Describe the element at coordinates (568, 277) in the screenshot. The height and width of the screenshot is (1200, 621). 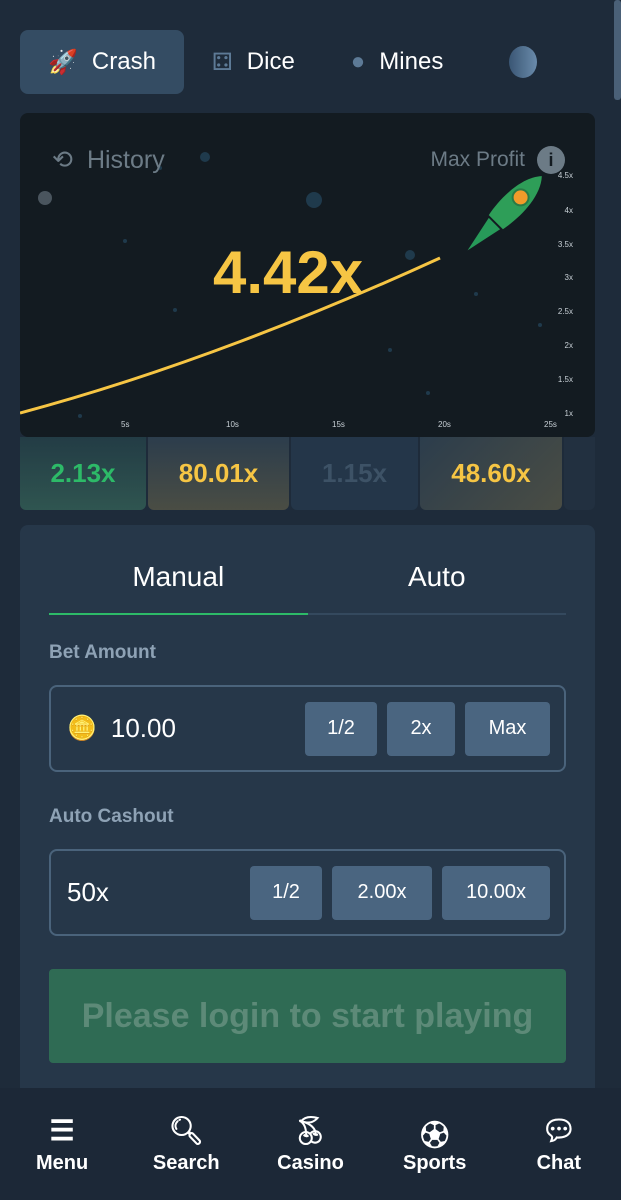
I see `y-tick: 3x` at that location.